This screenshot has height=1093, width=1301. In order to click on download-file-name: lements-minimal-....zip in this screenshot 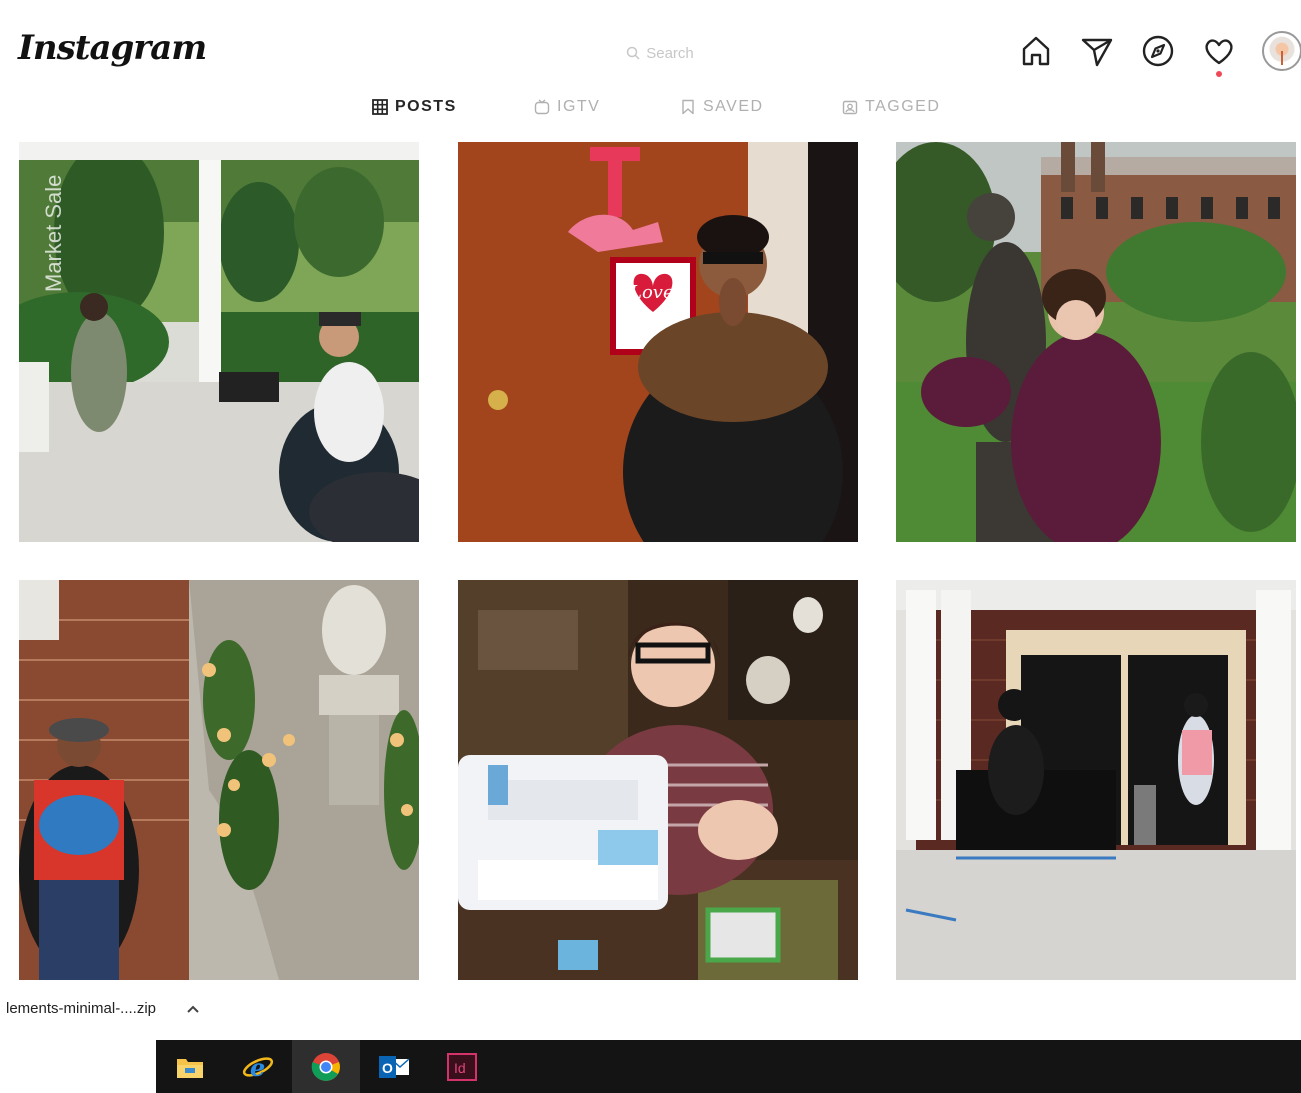, I will do `click(81, 1008)`.